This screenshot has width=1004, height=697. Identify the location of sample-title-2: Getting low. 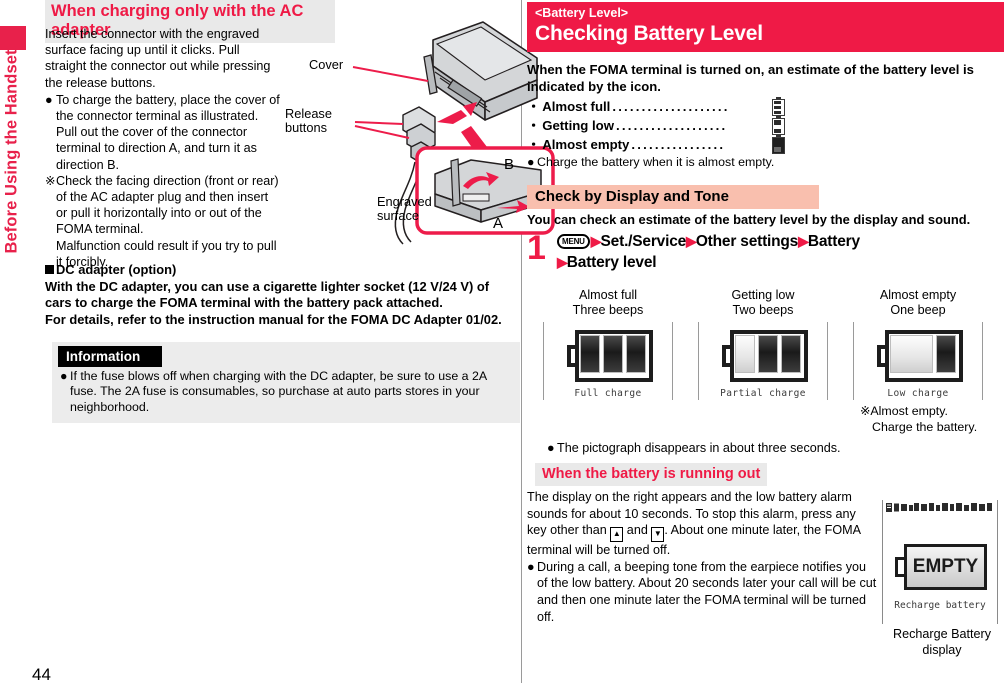
(763, 295).